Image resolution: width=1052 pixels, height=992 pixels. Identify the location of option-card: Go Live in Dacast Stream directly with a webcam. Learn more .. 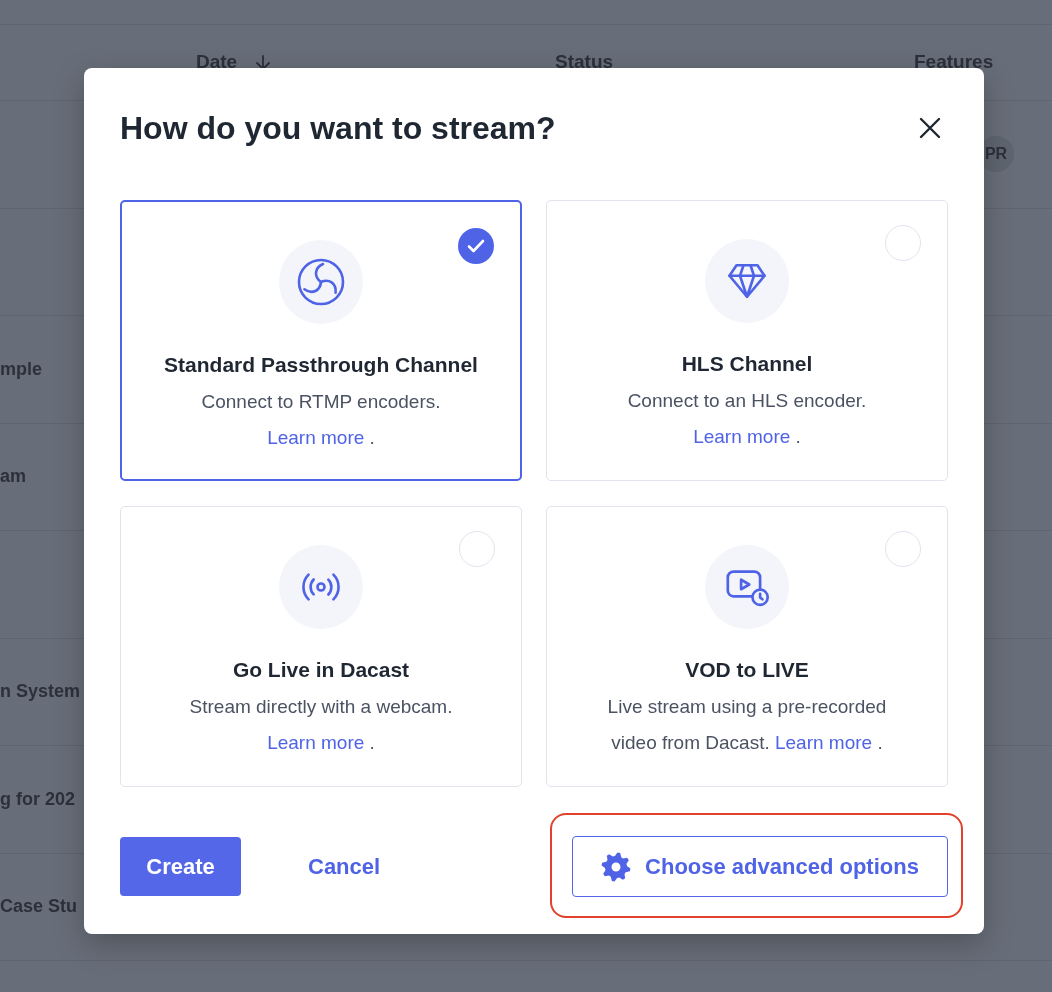
(321, 646).